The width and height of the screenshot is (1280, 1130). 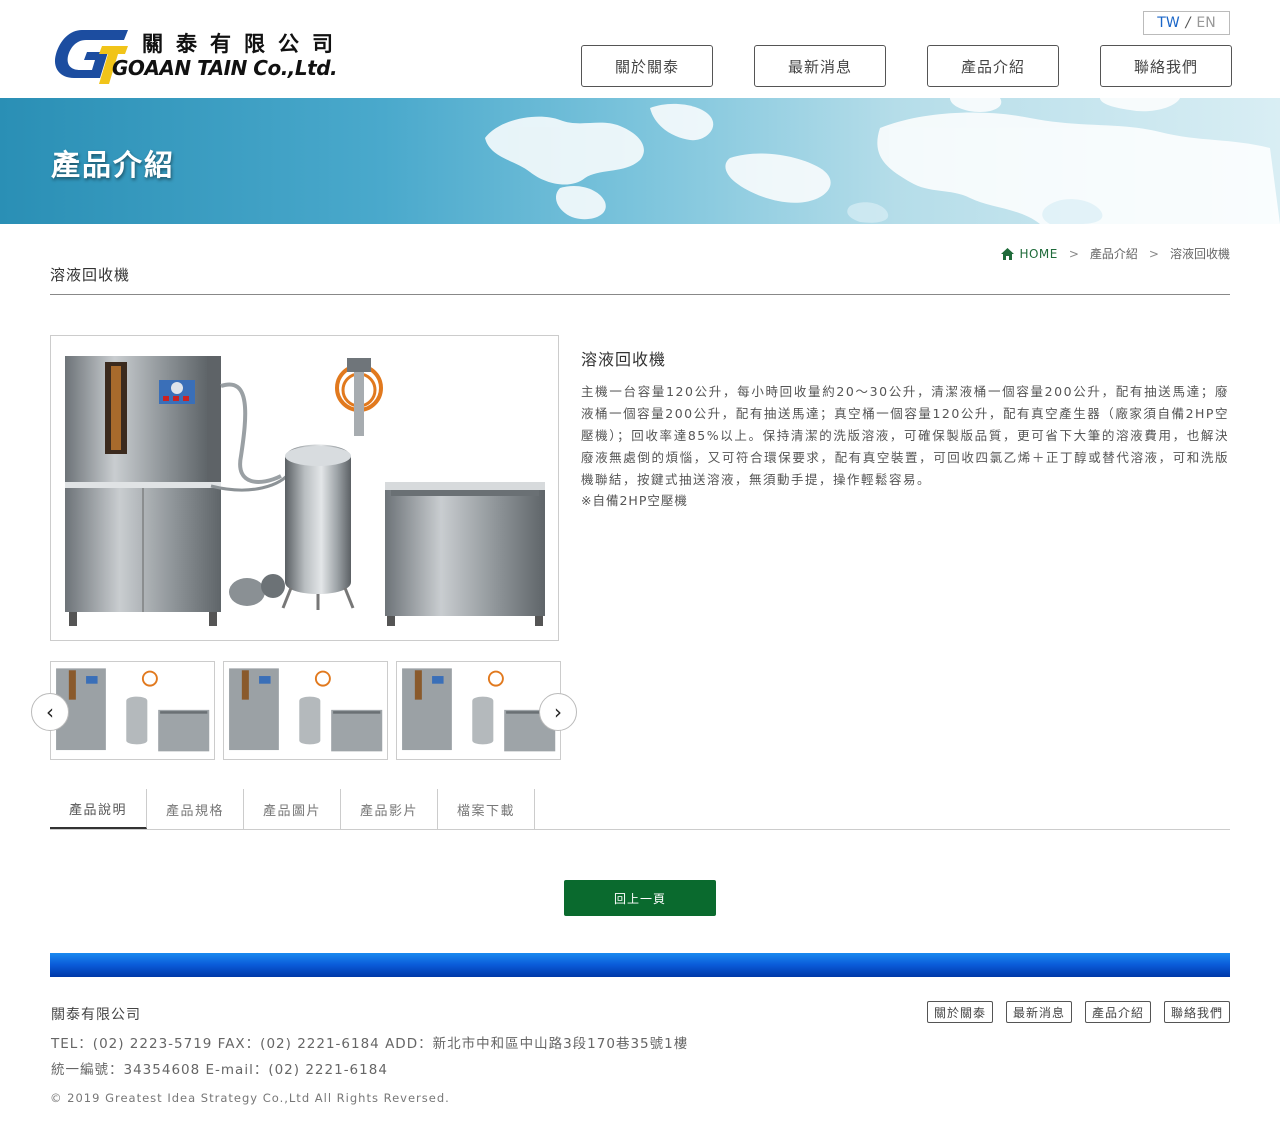 What do you see at coordinates (640, 965) in the screenshot?
I see `footer-divider-bar` at bounding box center [640, 965].